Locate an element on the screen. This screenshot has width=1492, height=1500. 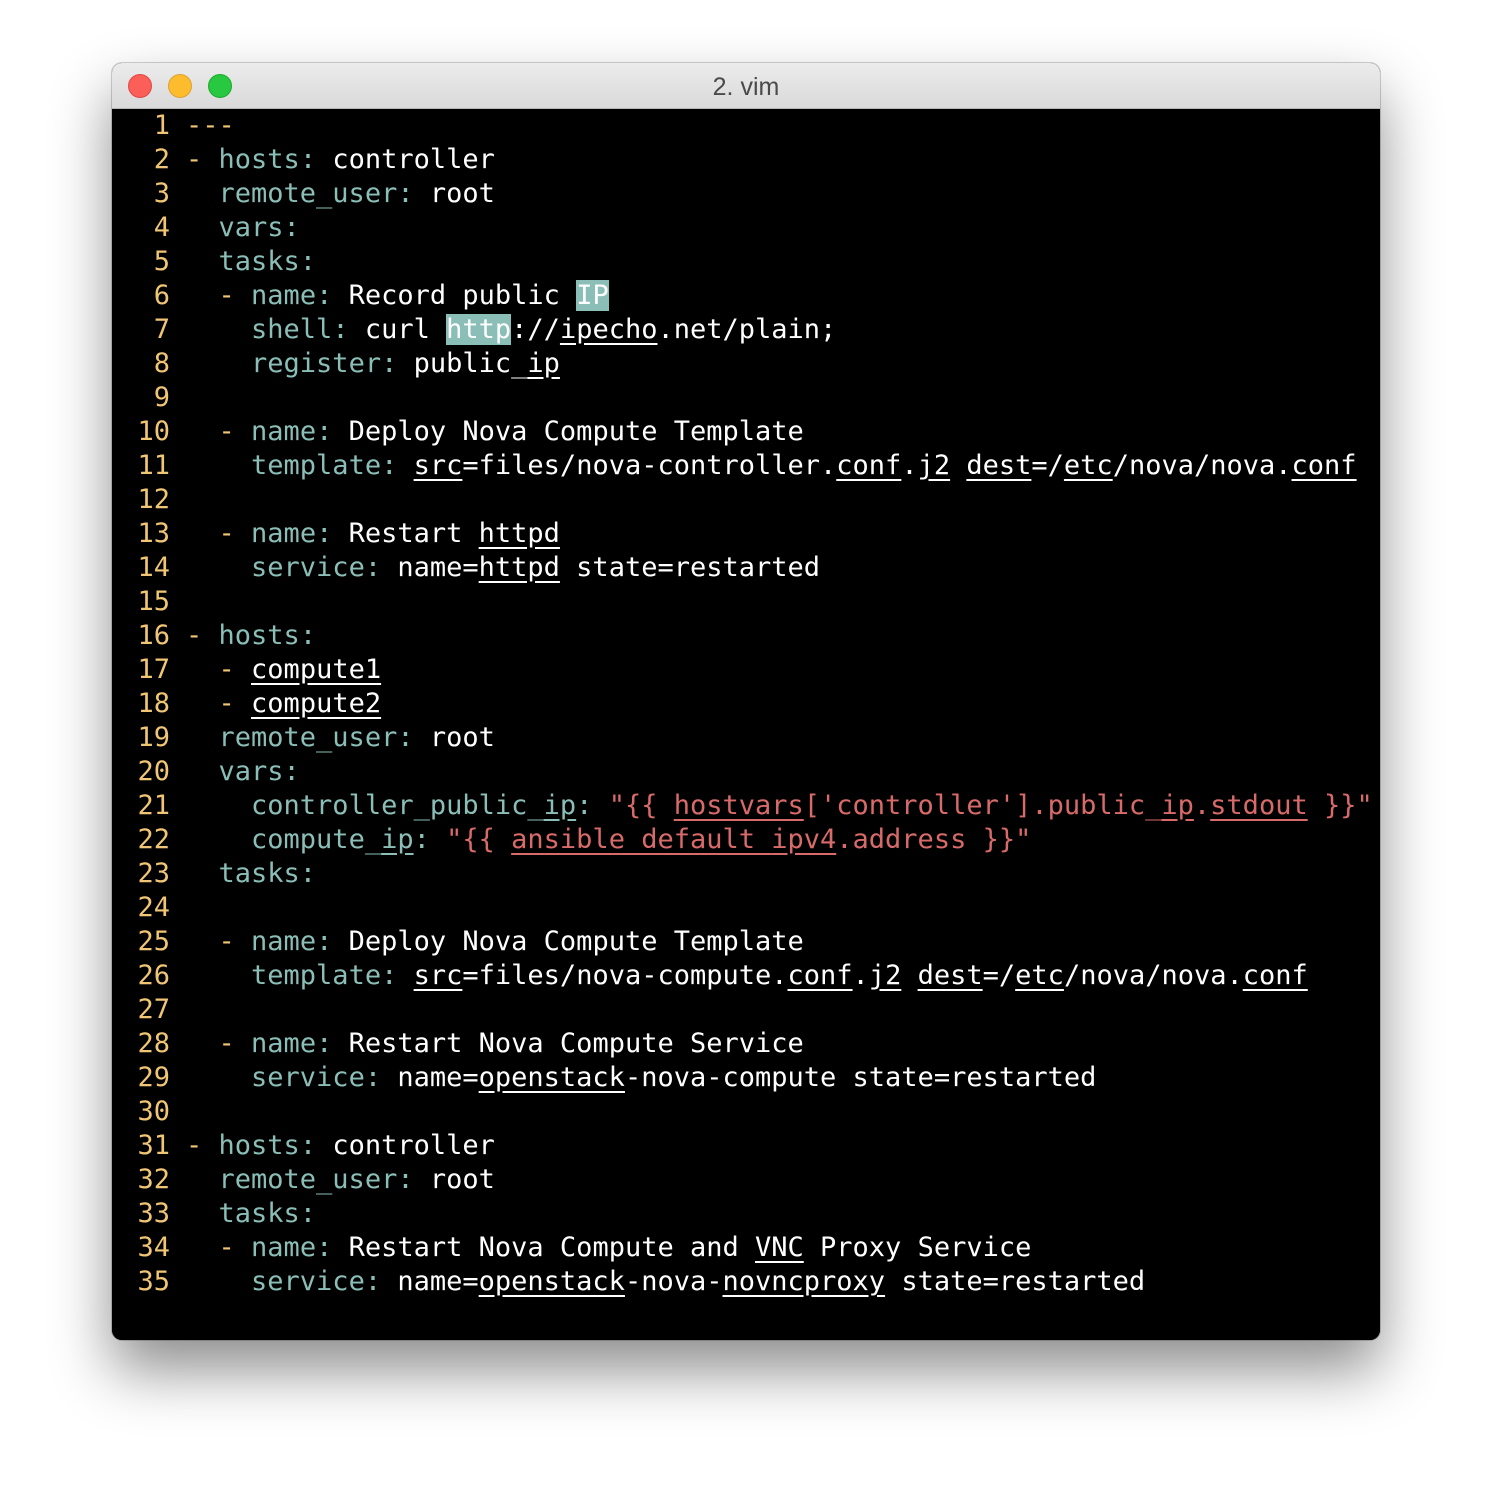
yaml-value: Deploy Nova Compute Template is located at coordinates (576, 431).